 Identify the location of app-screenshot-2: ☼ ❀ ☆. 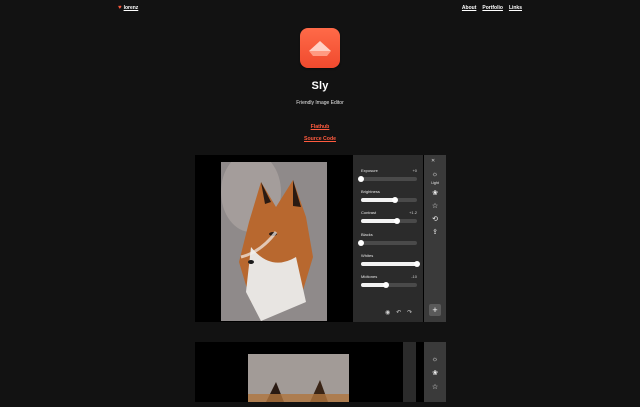
(320, 372).